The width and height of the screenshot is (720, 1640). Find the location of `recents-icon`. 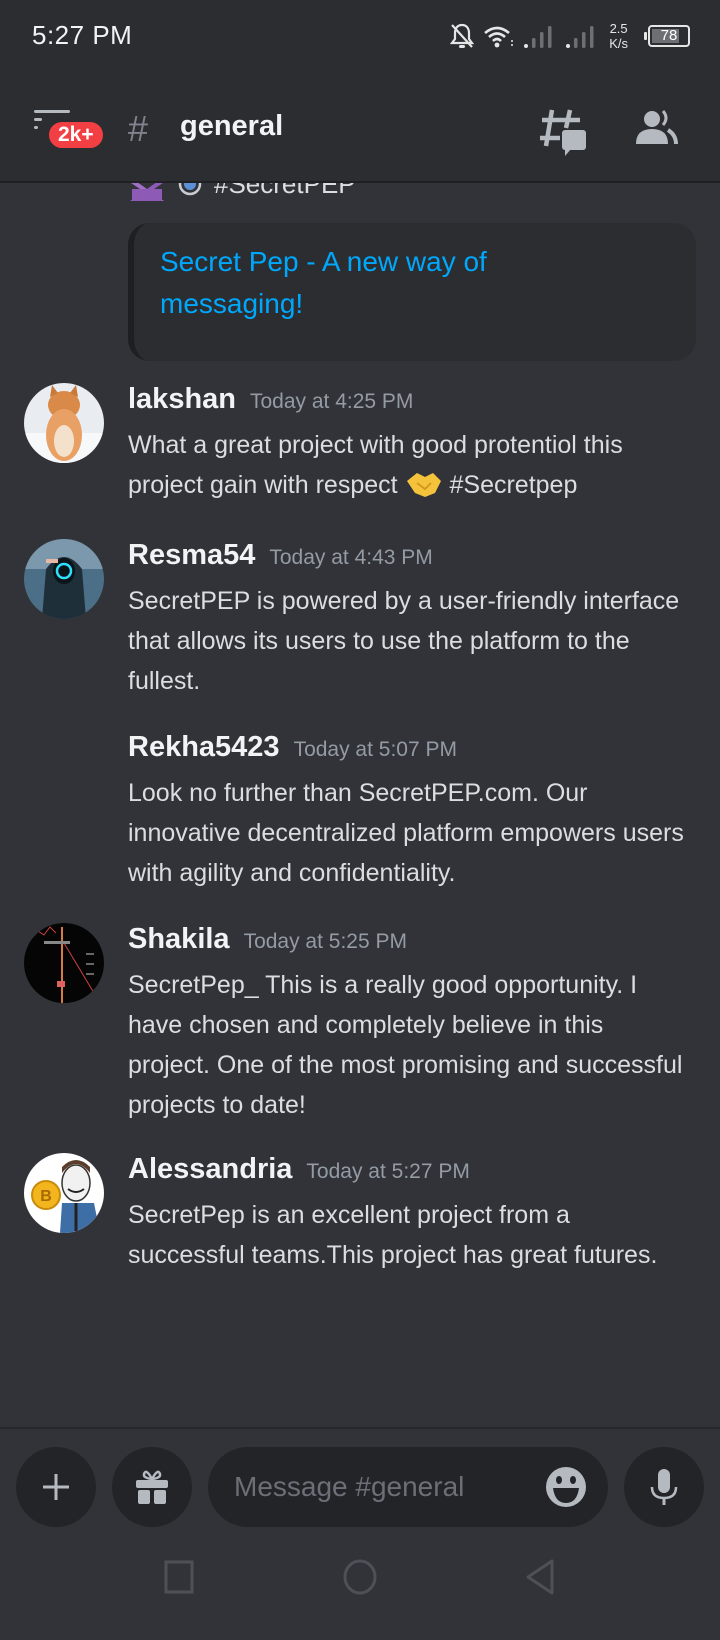

recents-icon is located at coordinates (179, 1577).